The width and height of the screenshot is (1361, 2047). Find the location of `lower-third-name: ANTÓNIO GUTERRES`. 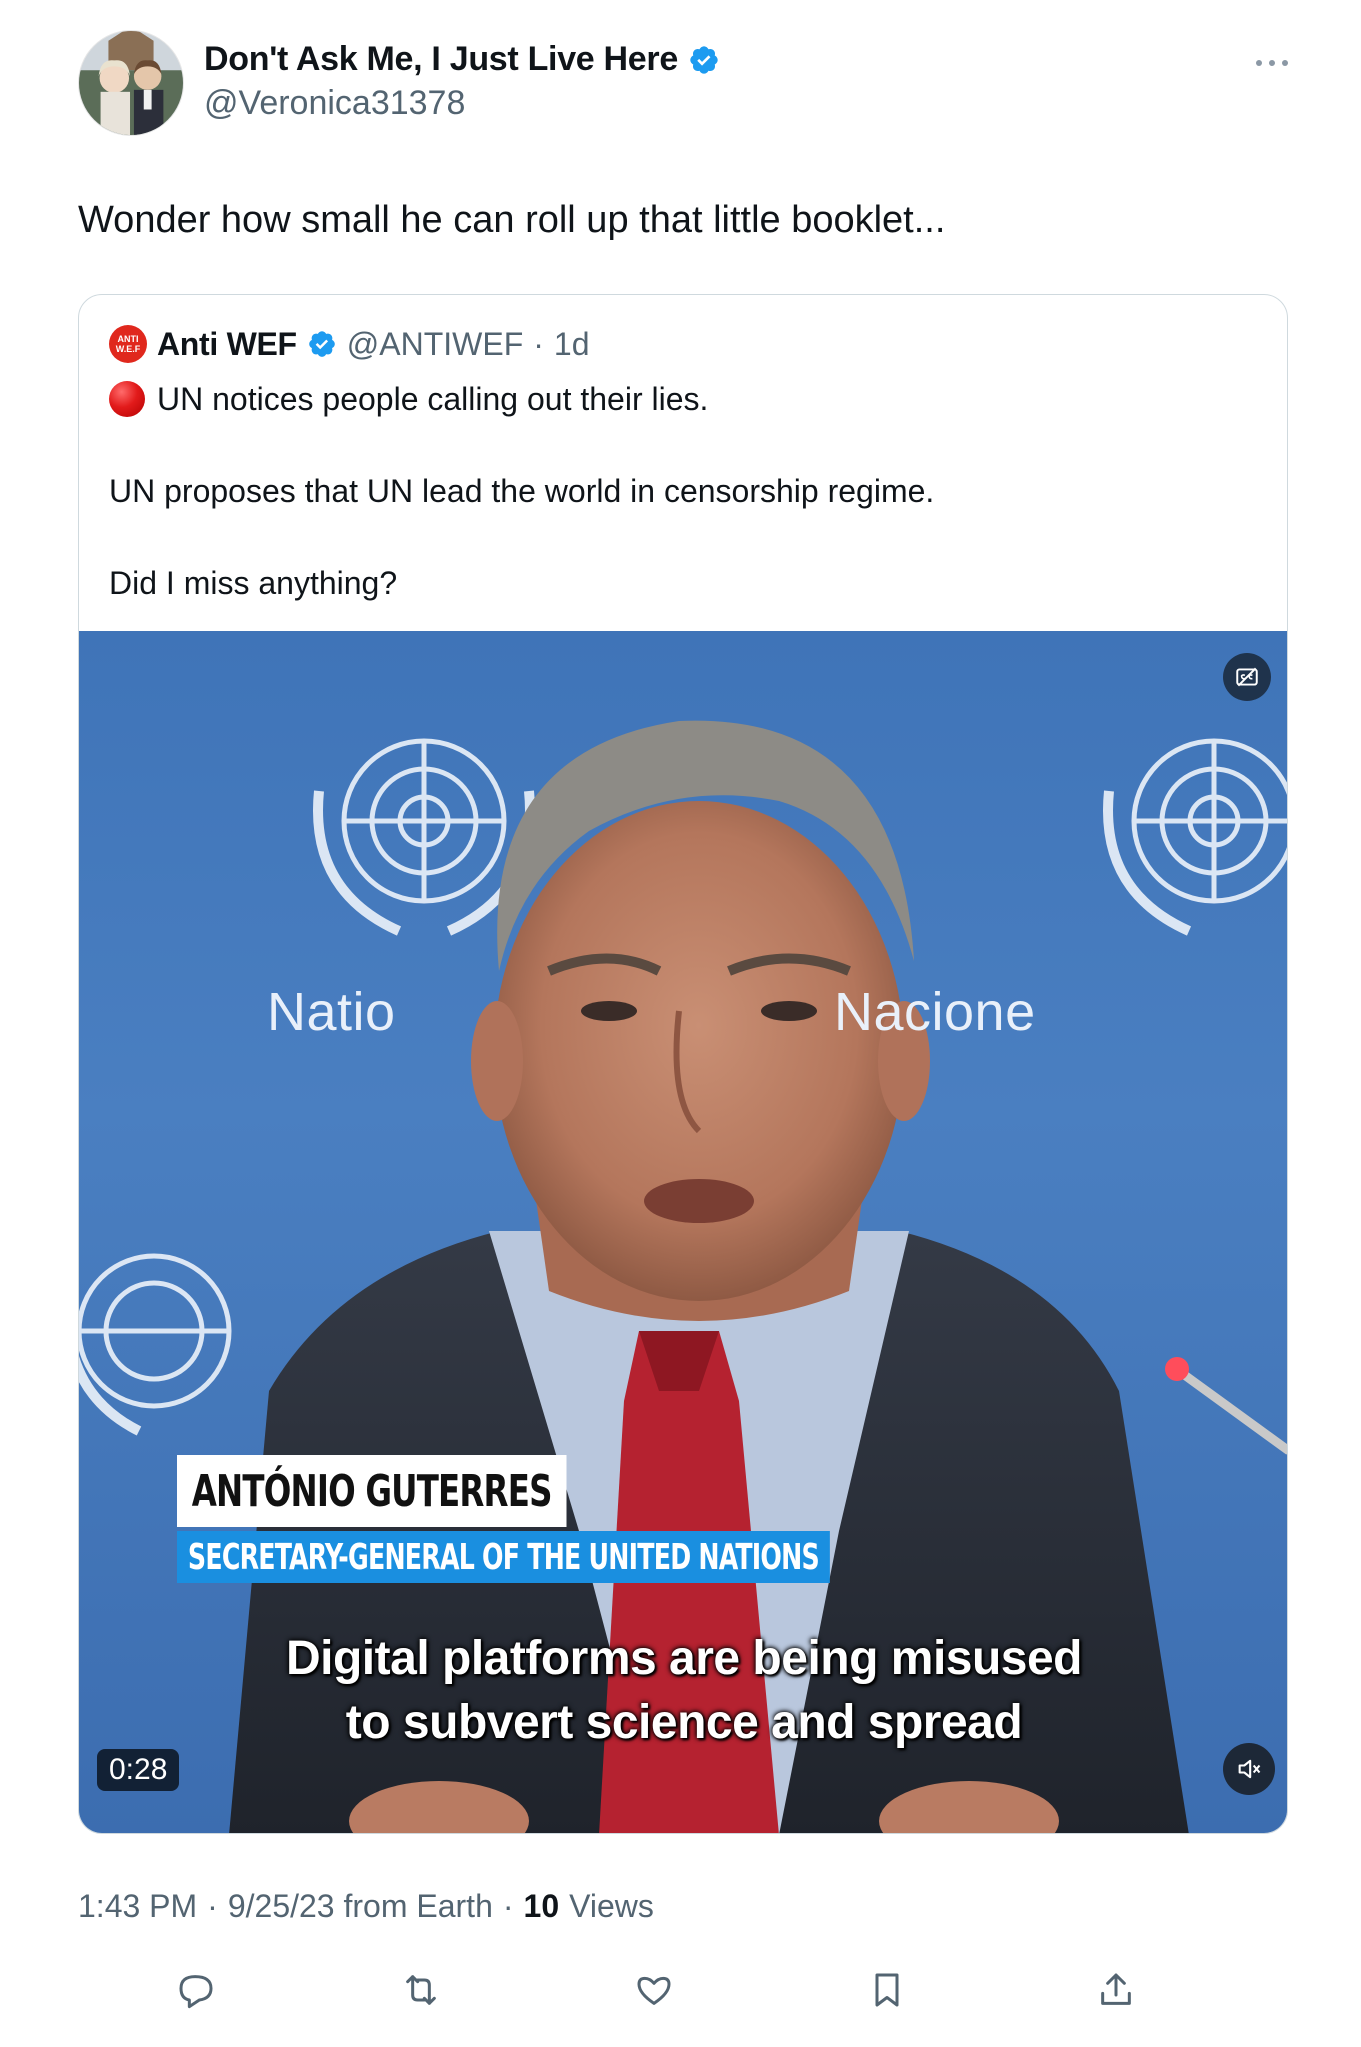

lower-third-name: ANTÓNIO GUTERRES is located at coordinates (372, 1491).